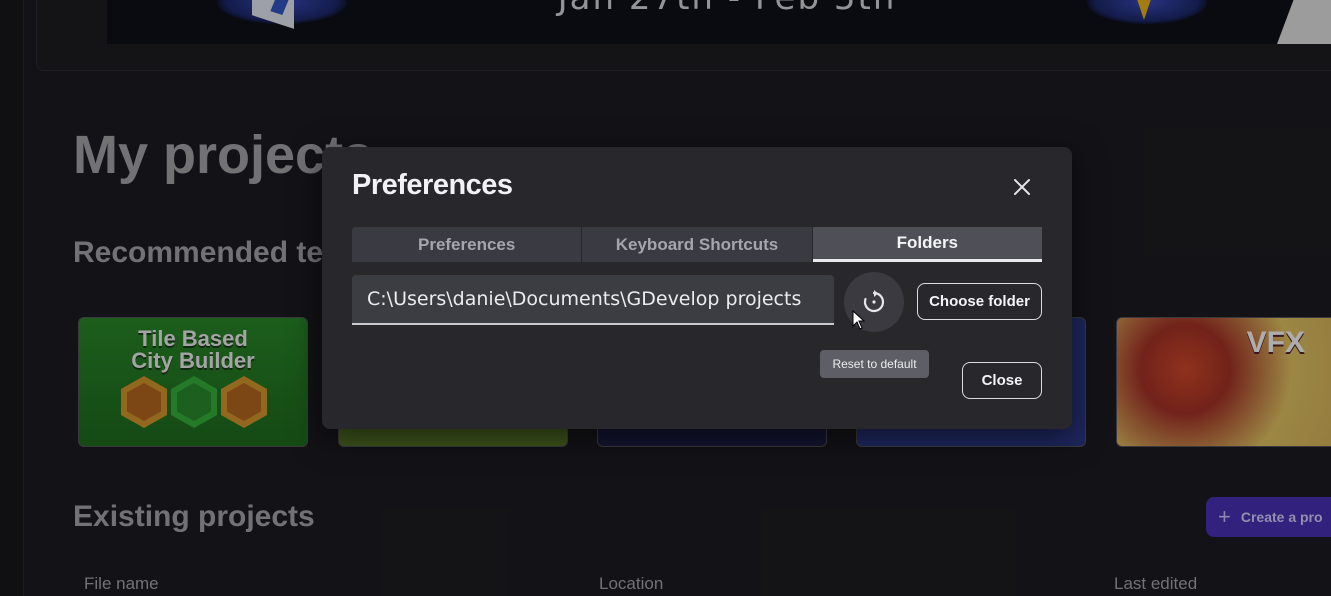 This screenshot has height=596, width=1331. What do you see at coordinates (979, 301) in the screenshot?
I see `choose-folder-button: Choose folder` at bounding box center [979, 301].